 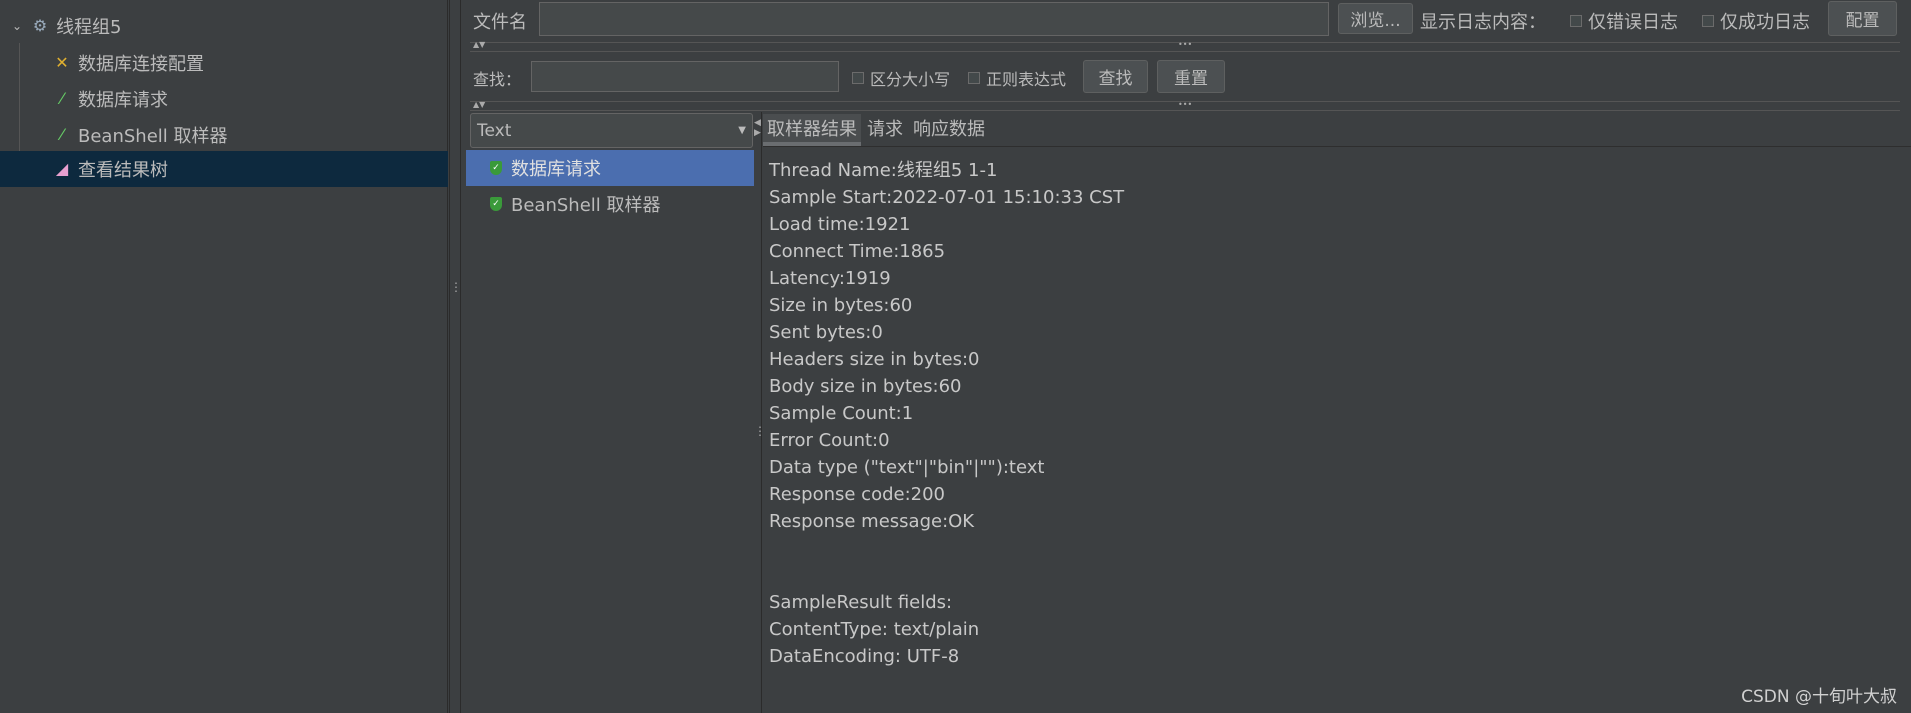 I want to click on result-line: Response message:OK, so click(x=872, y=521).